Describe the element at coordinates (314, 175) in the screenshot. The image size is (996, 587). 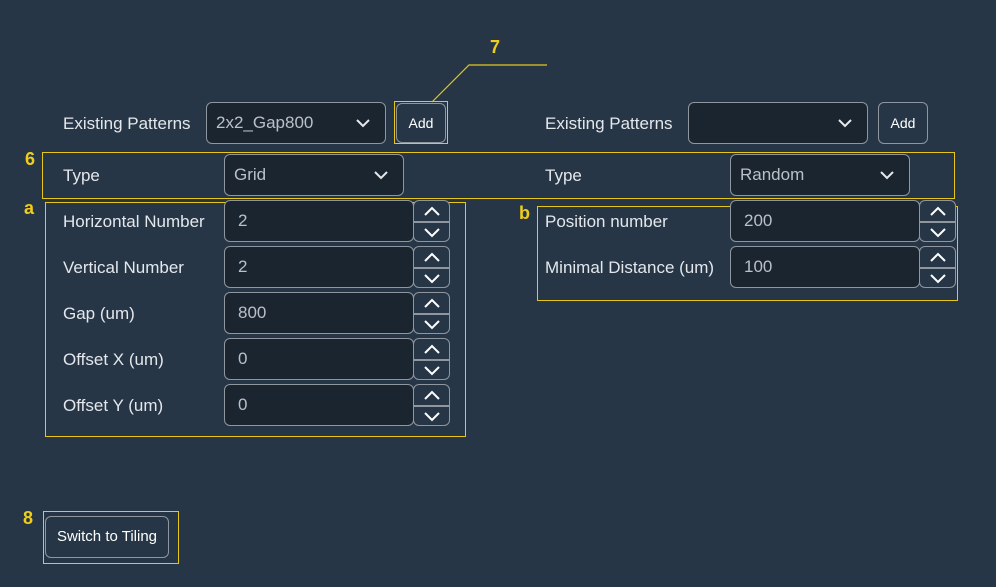
I see `type-dropdown: Grid` at that location.